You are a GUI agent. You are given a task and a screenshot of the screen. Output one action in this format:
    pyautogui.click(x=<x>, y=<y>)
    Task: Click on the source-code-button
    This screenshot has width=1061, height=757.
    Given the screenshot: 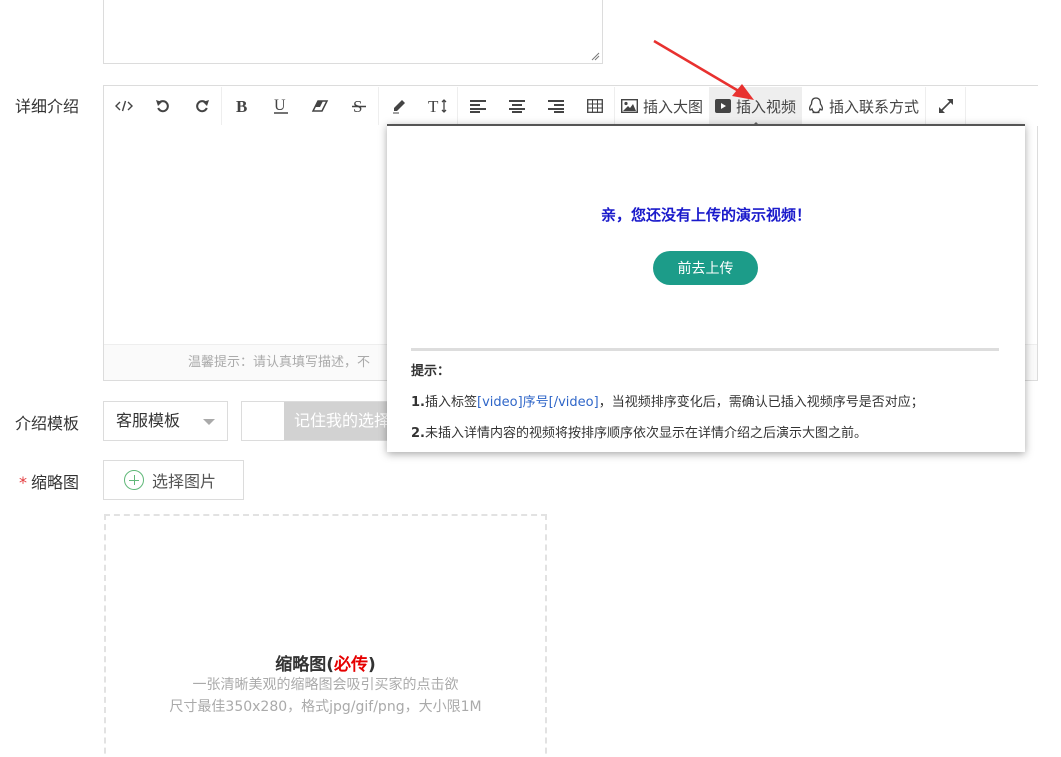 What is the action you would take?
    pyautogui.click(x=123, y=106)
    